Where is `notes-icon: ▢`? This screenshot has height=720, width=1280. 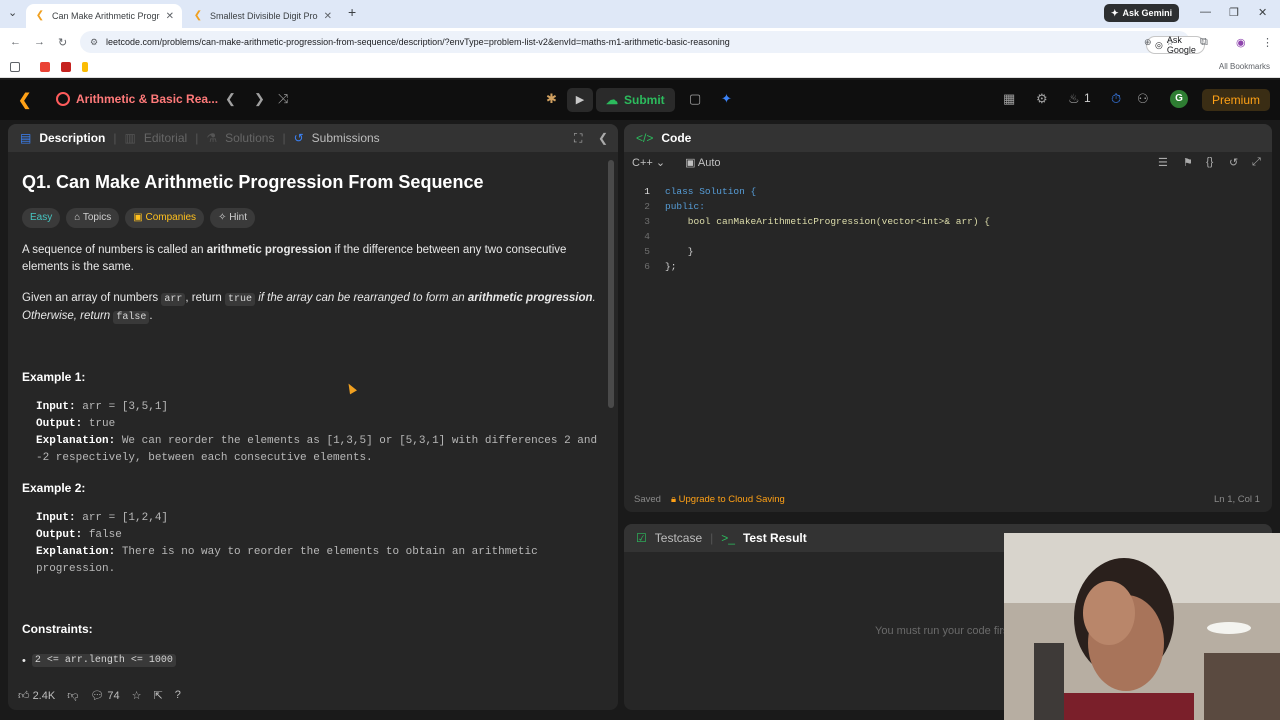
notes-icon: ▢ is located at coordinates (695, 99).